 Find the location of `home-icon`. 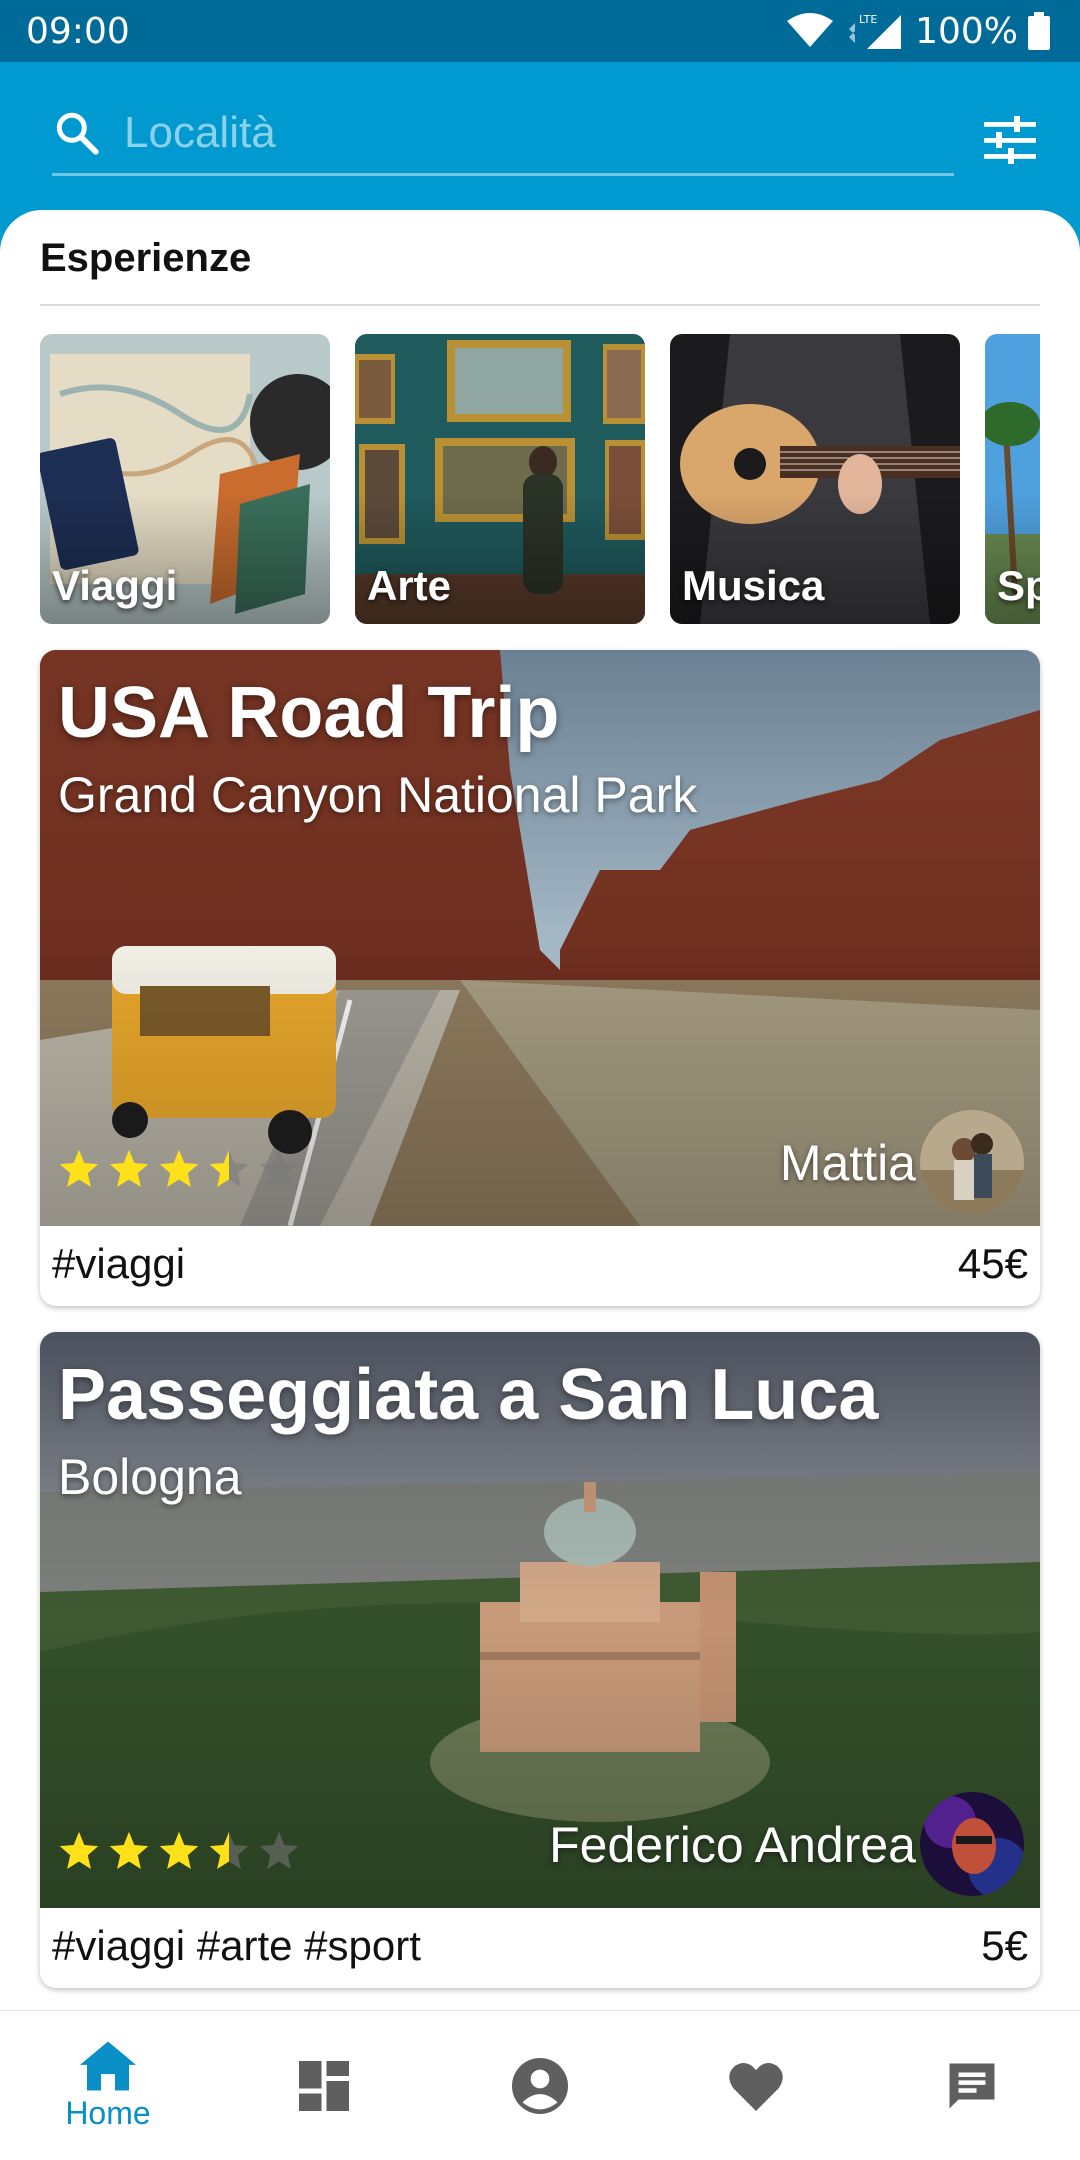

home-icon is located at coordinates (108, 2065).